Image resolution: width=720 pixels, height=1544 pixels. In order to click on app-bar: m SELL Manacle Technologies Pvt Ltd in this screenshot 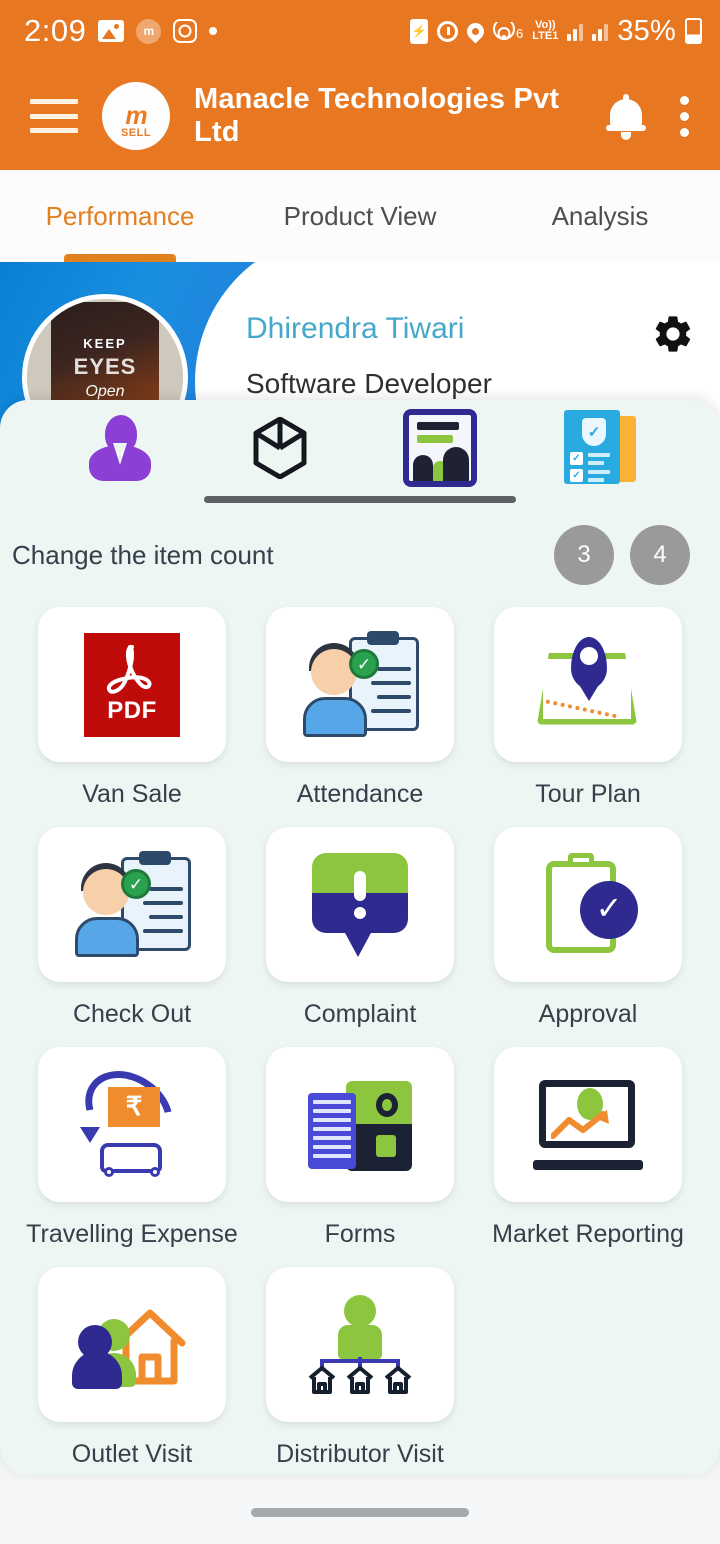, I will do `click(360, 116)`.